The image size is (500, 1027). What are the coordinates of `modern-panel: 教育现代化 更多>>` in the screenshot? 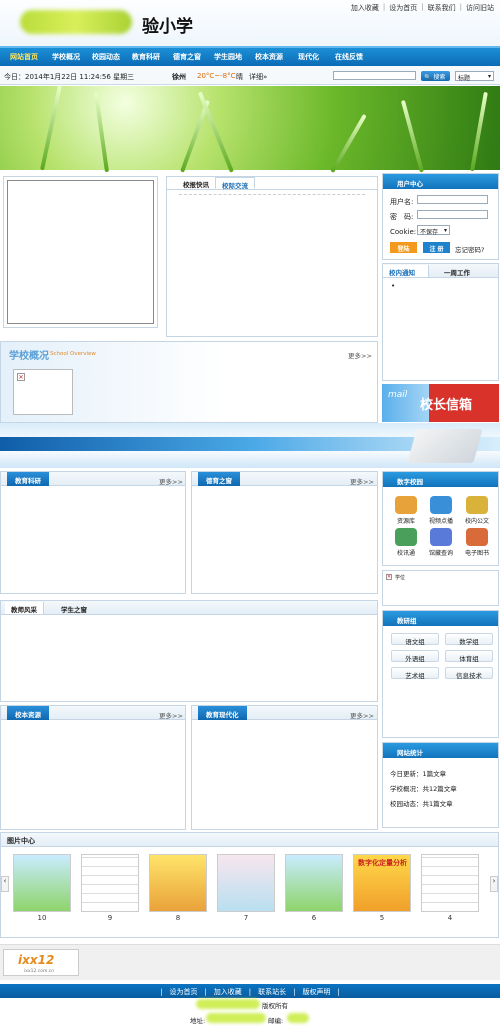 It's located at (284, 767).